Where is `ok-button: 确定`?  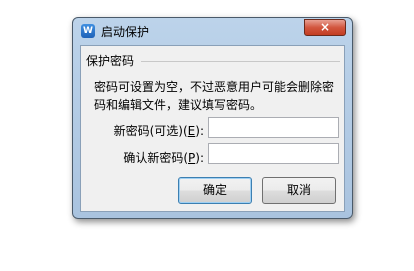
ok-button: 确定 is located at coordinates (215, 190).